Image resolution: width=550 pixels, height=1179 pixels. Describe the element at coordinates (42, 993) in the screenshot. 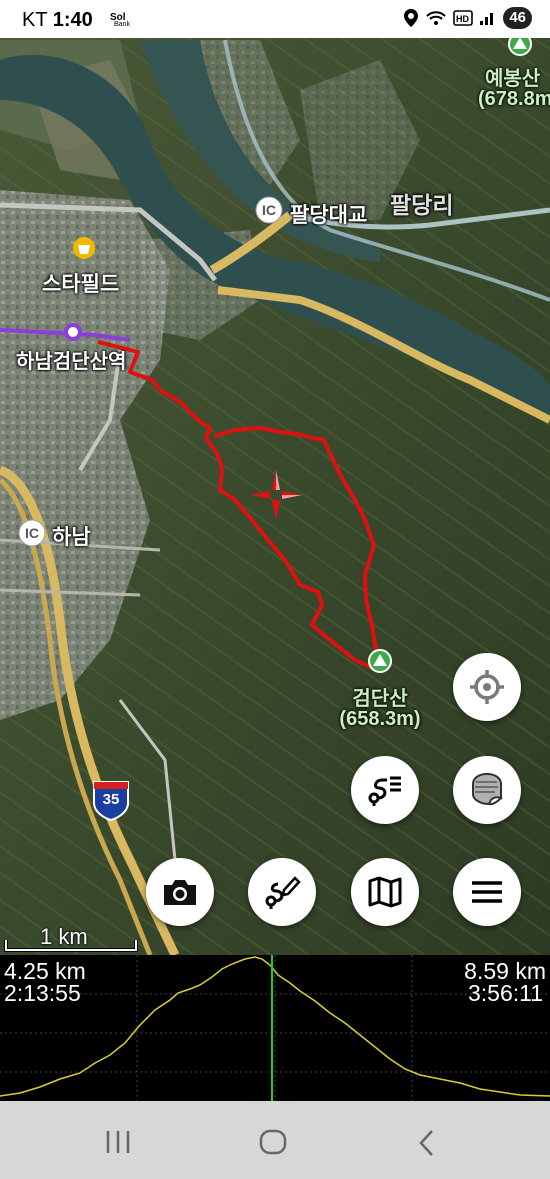

I see `cursor-time: 2:13:55` at that location.